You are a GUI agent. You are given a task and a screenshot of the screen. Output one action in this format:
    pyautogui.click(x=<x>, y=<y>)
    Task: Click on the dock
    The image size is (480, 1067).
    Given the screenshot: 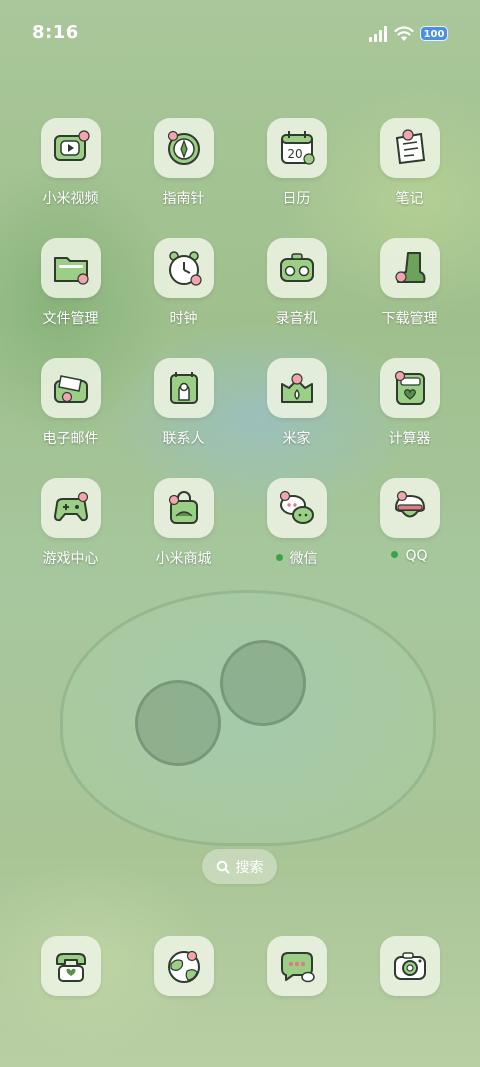 What is the action you would take?
    pyautogui.click(x=240, y=966)
    